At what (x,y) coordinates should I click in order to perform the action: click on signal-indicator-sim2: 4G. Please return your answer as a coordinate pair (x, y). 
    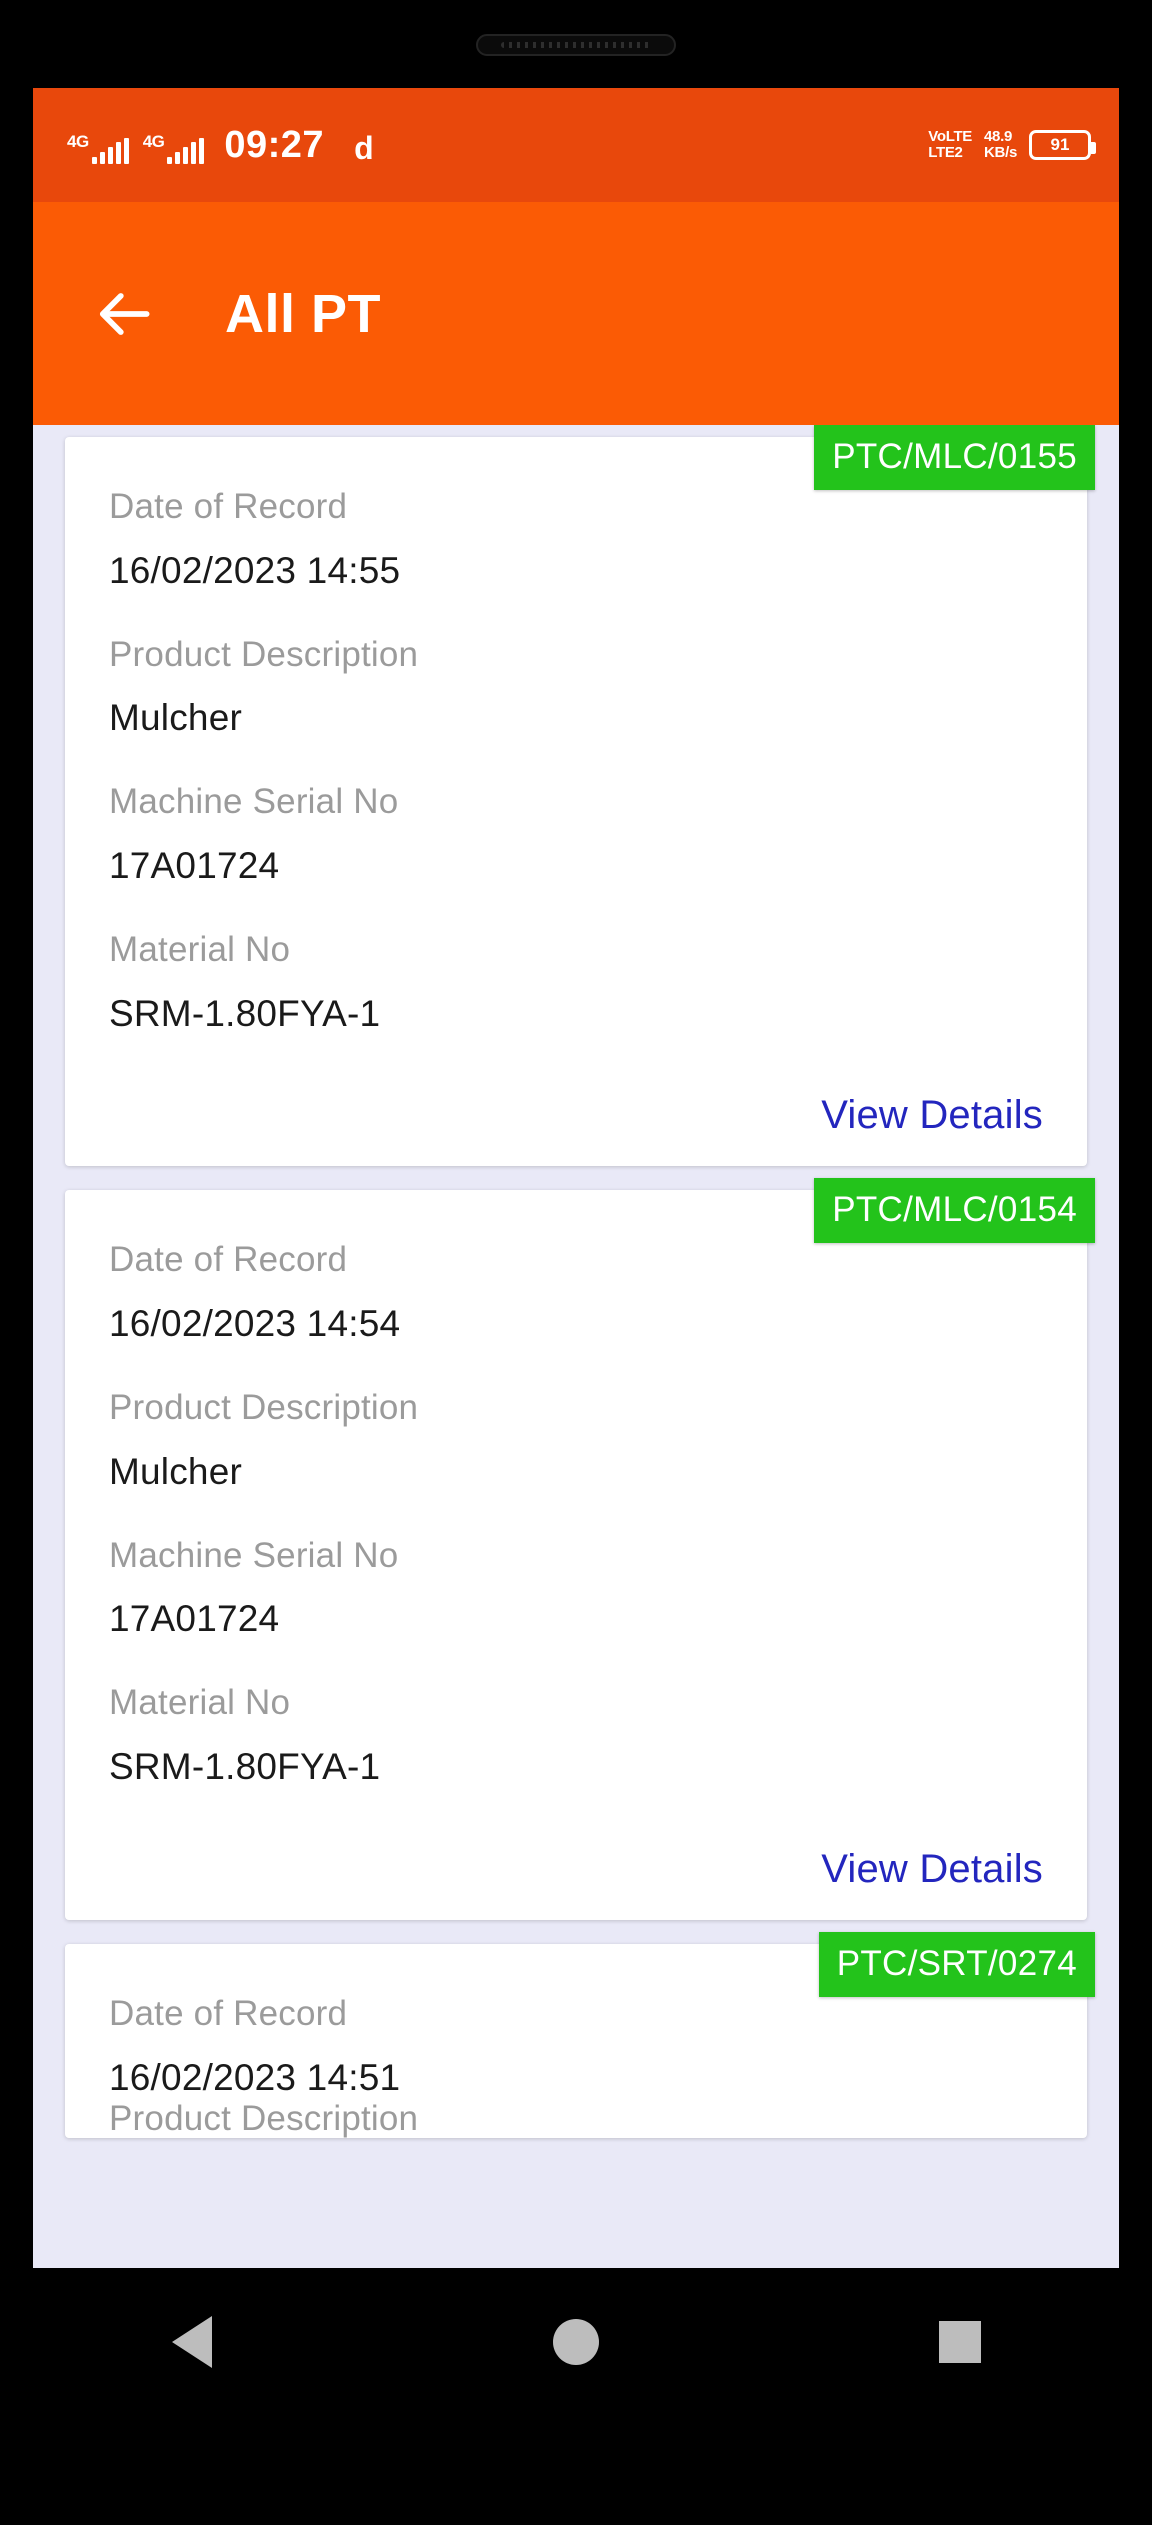
    Looking at the image, I should click on (174, 148).